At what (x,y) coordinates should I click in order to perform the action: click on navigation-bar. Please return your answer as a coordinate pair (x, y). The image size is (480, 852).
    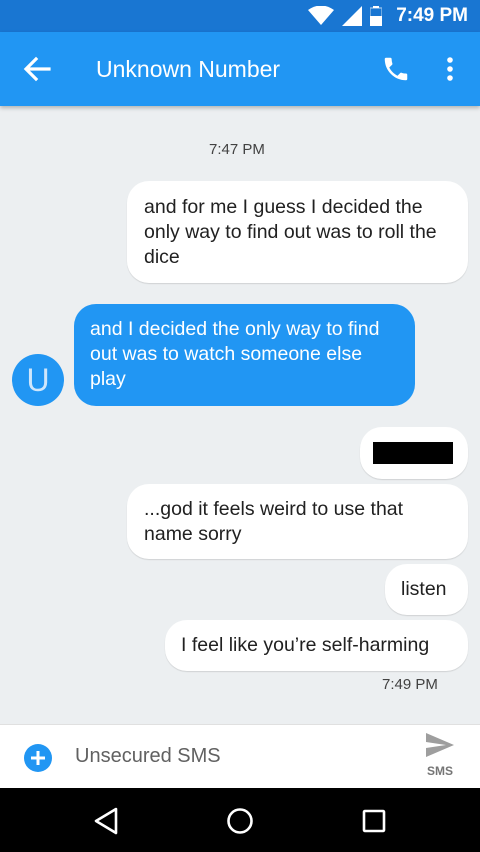
    Looking at the image, I should click on (240, 820).